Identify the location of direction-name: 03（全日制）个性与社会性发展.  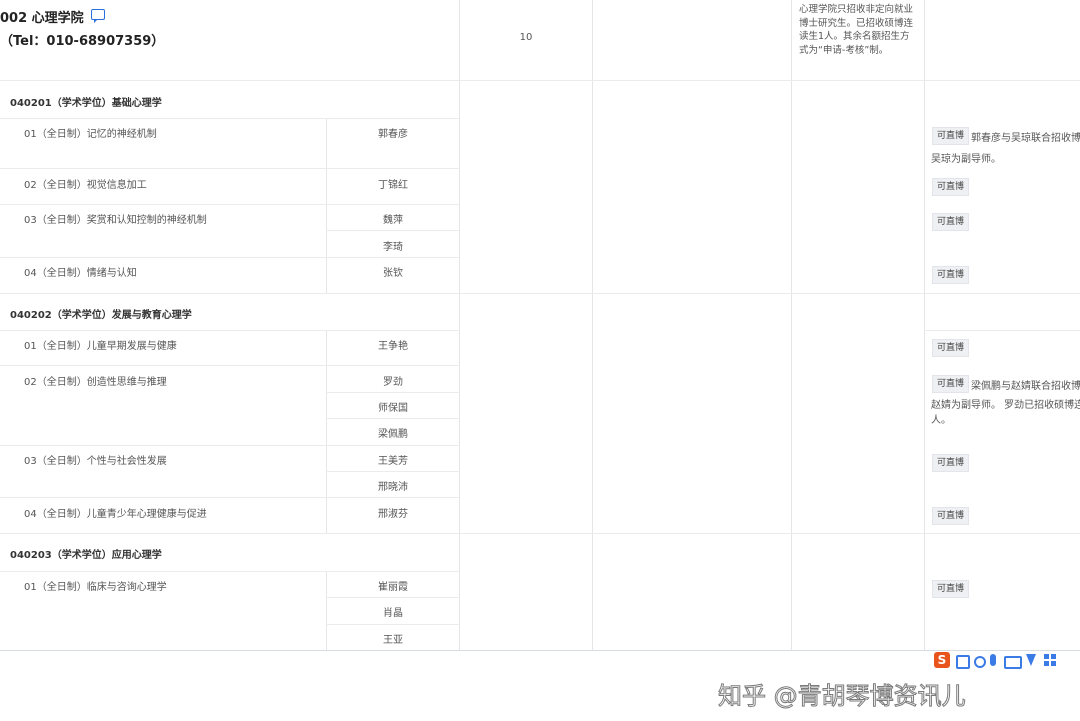
(95, 461).